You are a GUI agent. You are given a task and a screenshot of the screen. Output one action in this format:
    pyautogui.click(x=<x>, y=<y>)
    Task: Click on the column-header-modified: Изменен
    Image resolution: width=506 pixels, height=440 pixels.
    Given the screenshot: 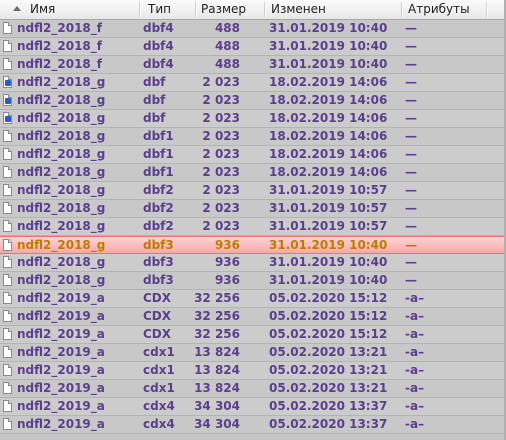 What is the action you would take?
    pyautogui.click(x=298, y=9)
    